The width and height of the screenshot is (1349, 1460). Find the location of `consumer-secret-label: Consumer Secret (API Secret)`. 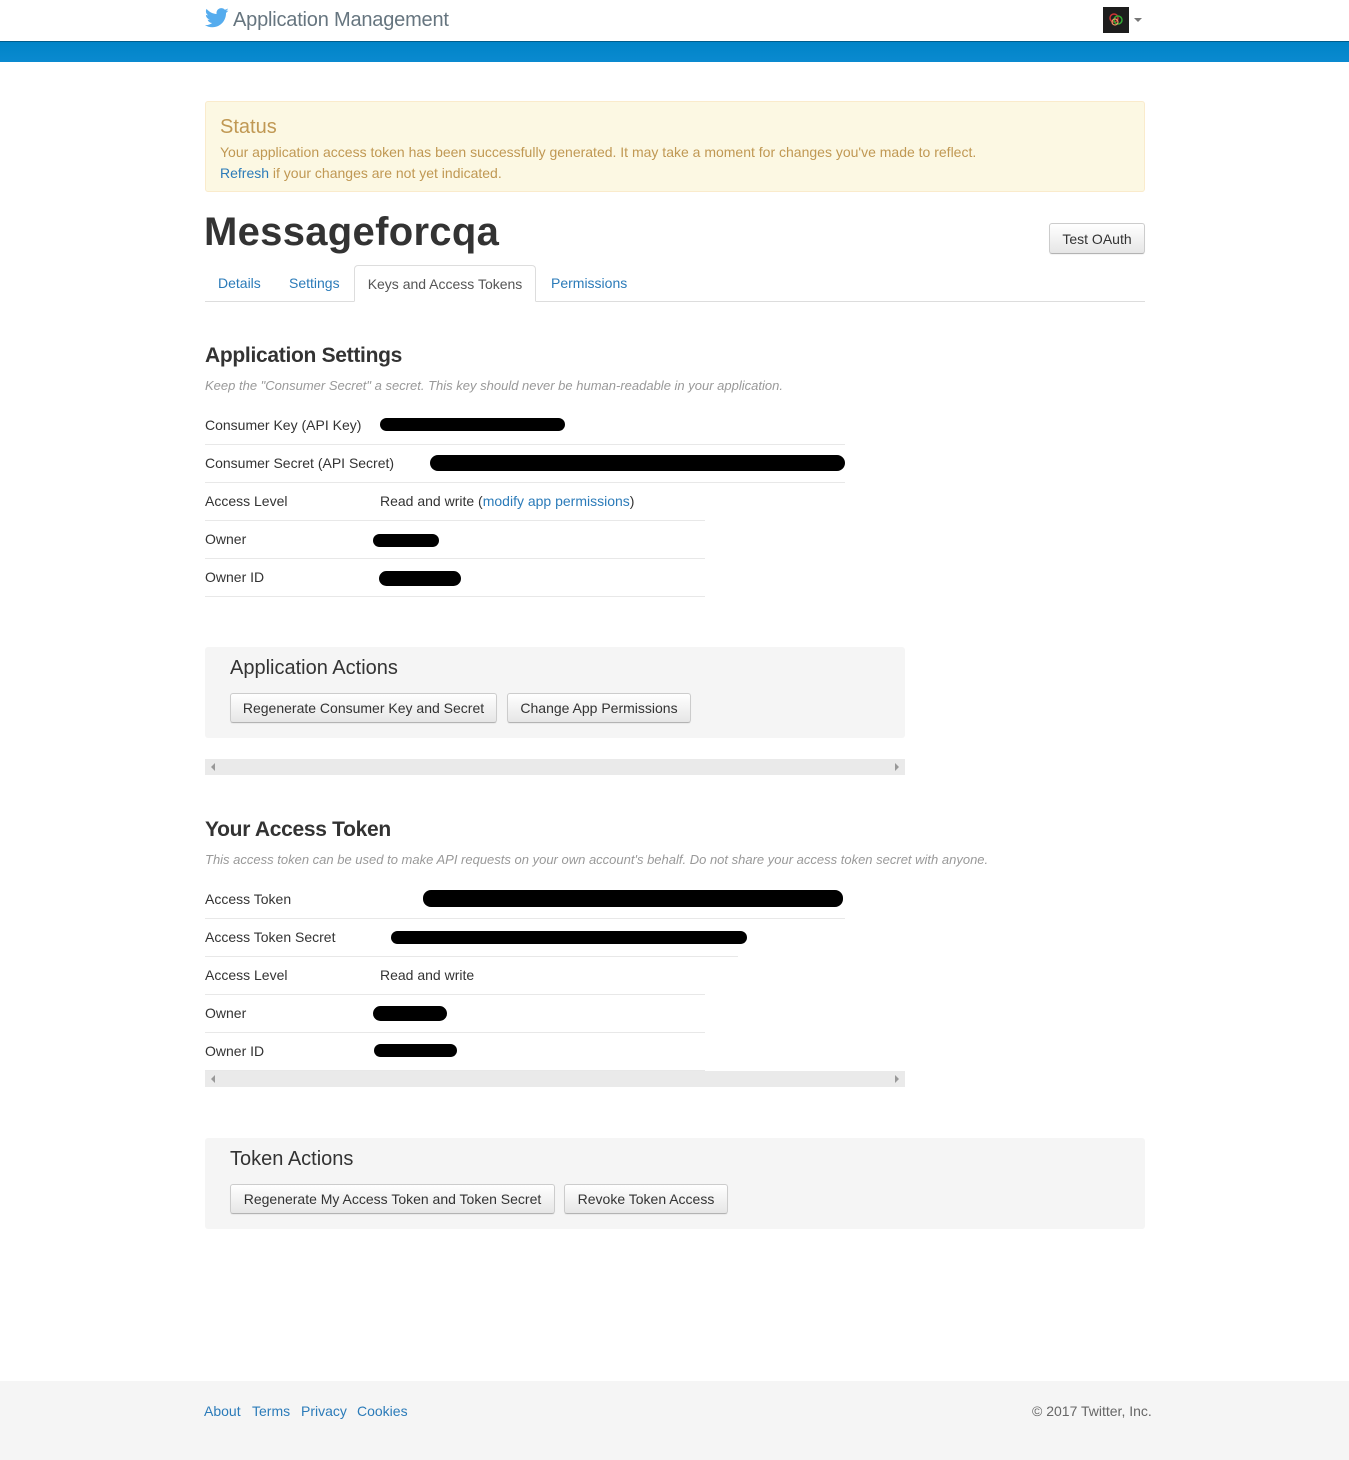

consumer-secret-label: Consumer Secret (API Secret) is located at coordinates (300, 463).